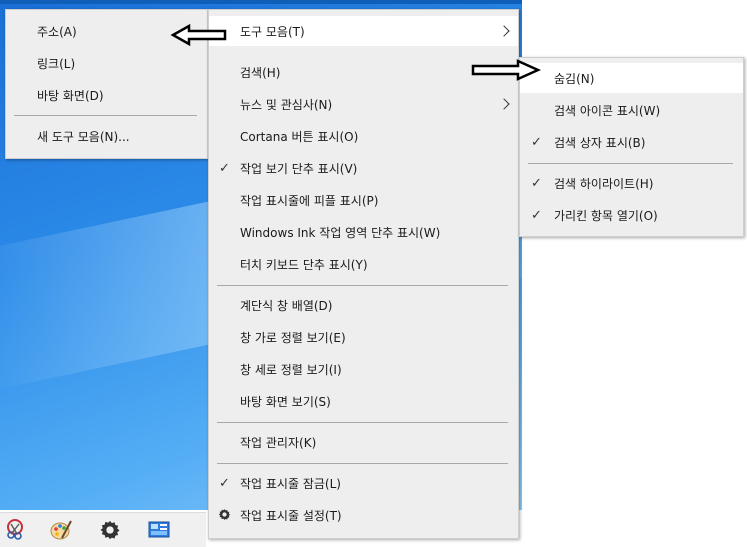  I want to click on menu-item-lock-taskbar: ✓ 작업 표시줄 잠금(L), so click(363, 483).